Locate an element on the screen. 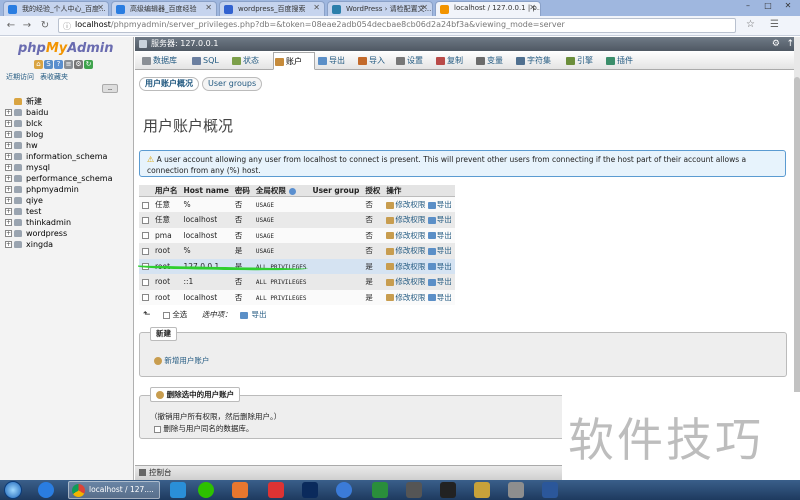 This screenshot has height=500, width=800. database-item: + hw is located at coordinates (58, 145).